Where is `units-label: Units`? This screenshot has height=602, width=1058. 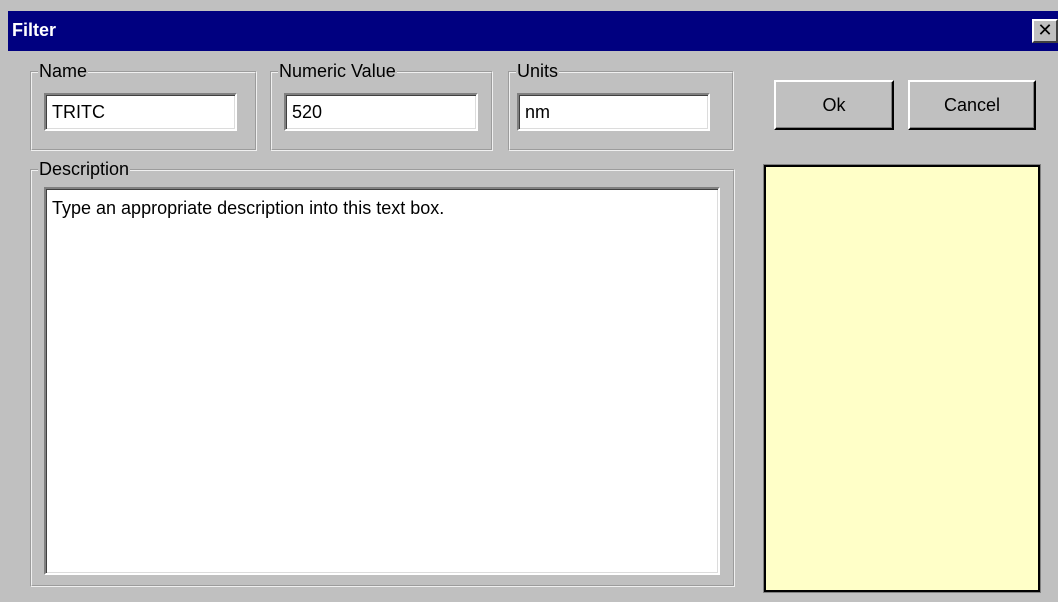
units-label: Units is located at coordinates (538, 71).